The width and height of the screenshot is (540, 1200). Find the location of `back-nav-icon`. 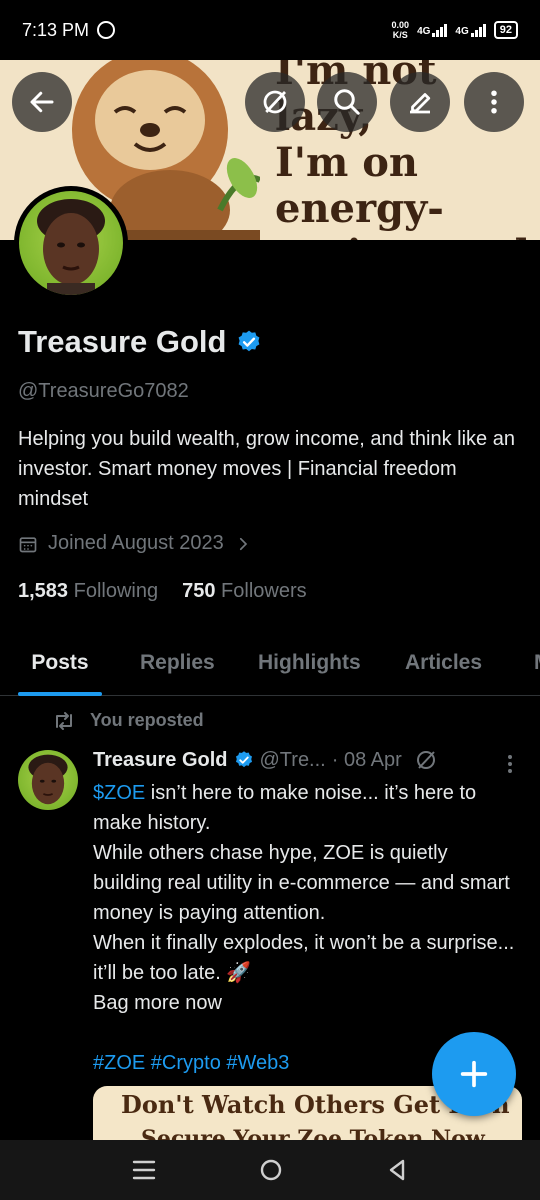

back-nav-icon is located at coordinates (397, 1170).